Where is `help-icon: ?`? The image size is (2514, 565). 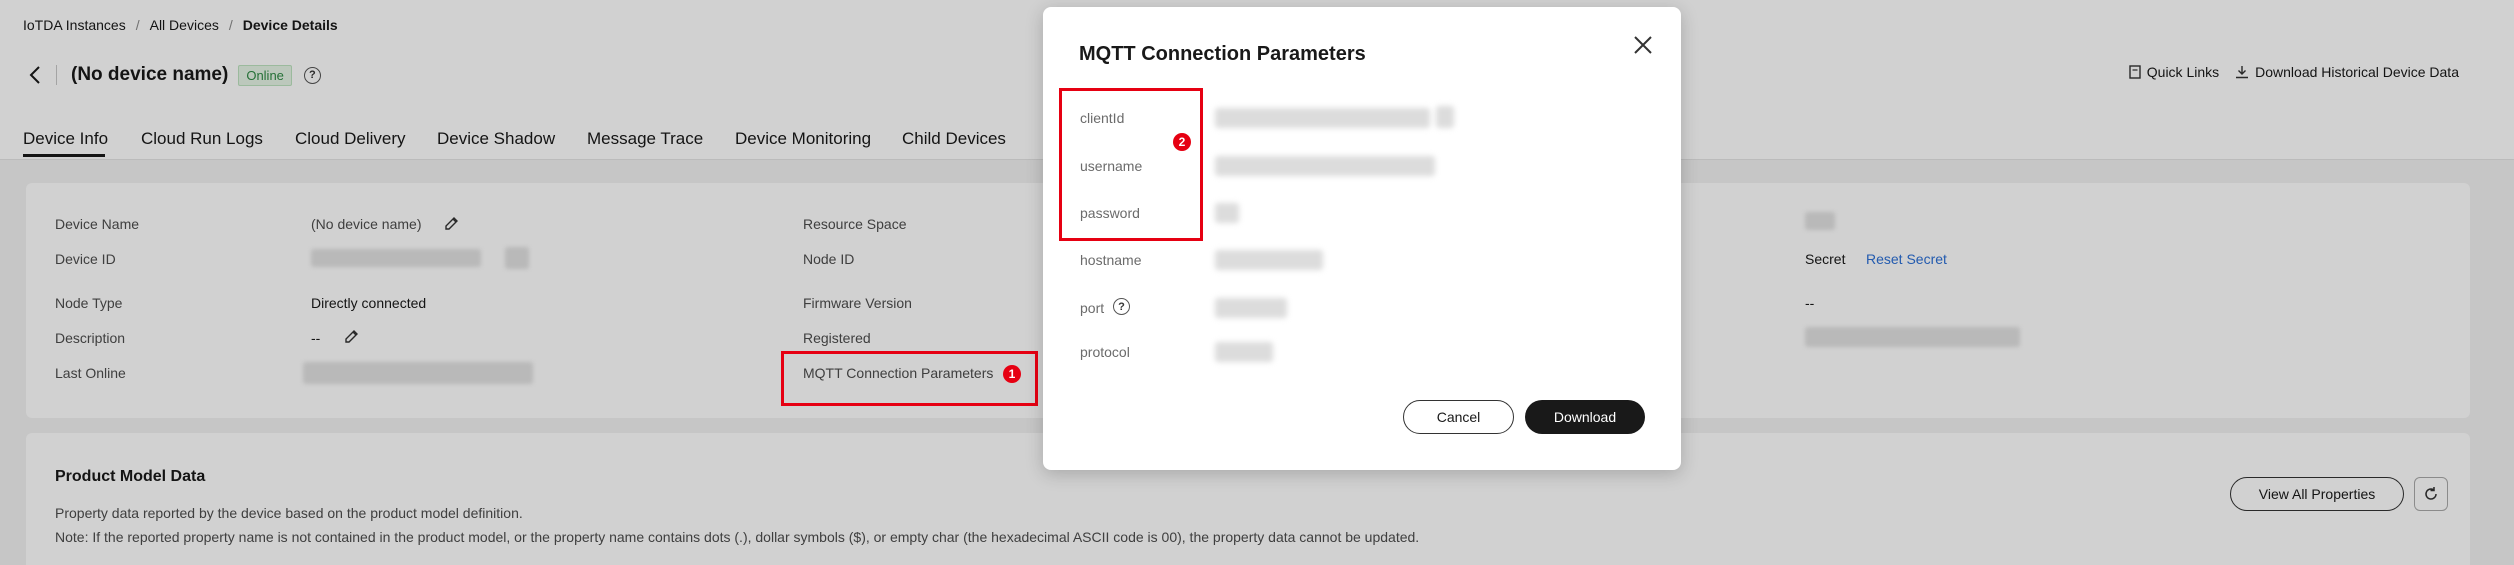
help-icon: ? is located at coordinates (1121, 306).